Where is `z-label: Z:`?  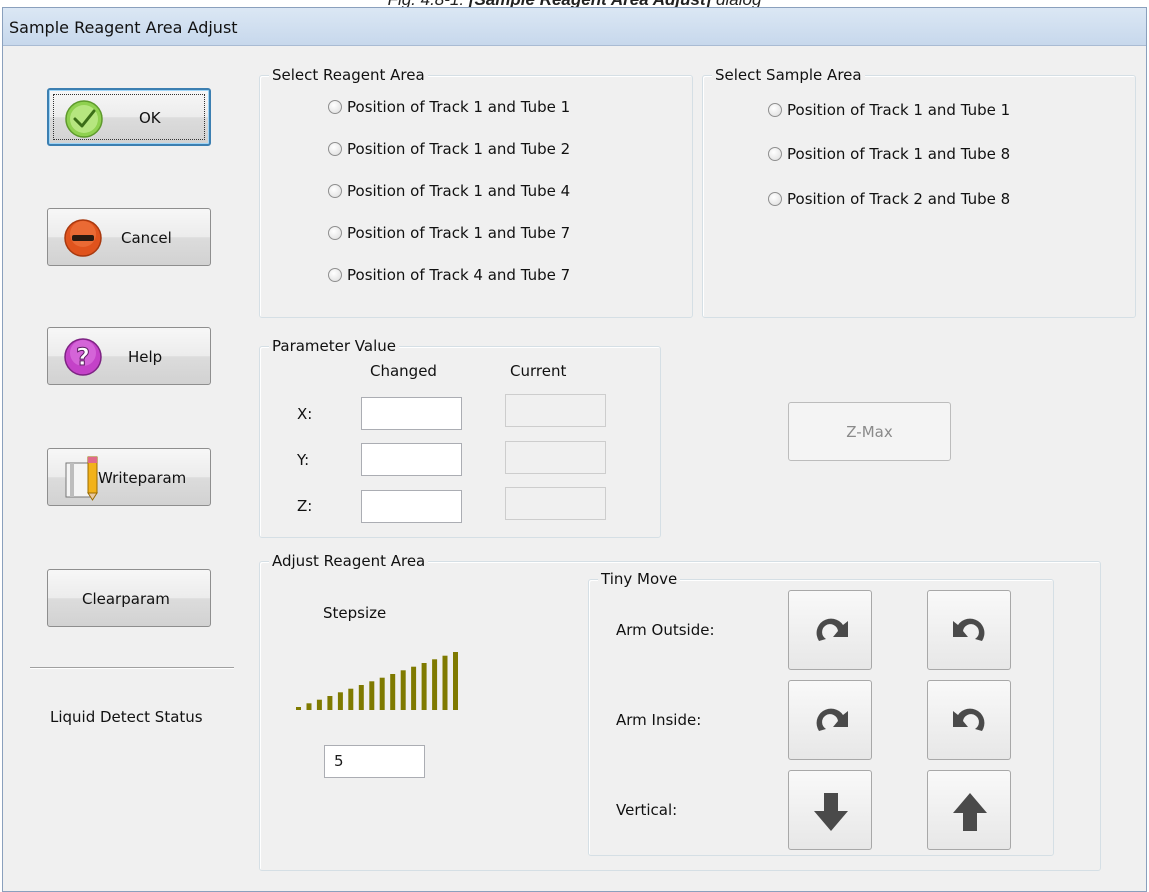 z-label: Z: is located at coordinates (305, 506).